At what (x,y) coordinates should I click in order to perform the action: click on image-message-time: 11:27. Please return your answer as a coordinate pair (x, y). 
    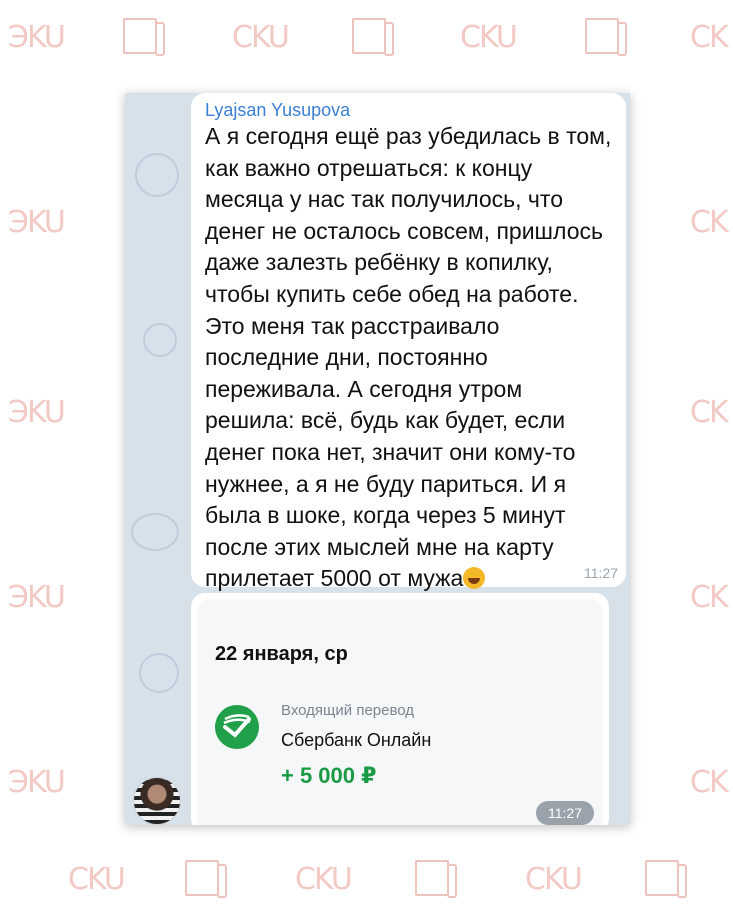
    Looking at the image, I should click on (565, 813).